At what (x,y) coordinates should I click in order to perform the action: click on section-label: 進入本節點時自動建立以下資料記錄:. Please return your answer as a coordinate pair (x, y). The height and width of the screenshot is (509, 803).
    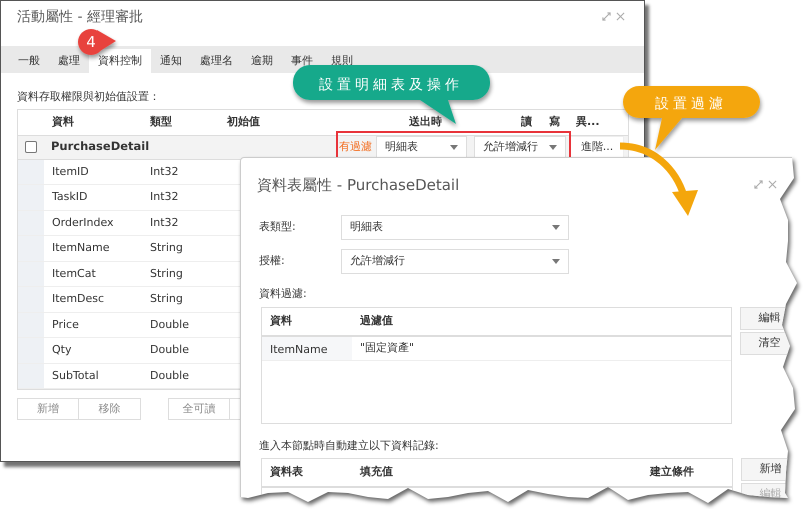
    Looking at the image, I should click on (349, 446).